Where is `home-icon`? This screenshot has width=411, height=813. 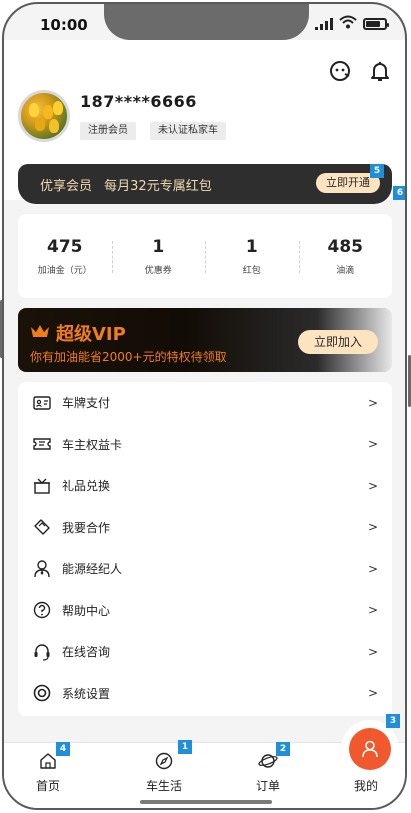
home-icon is located at coordinates (48, 761).